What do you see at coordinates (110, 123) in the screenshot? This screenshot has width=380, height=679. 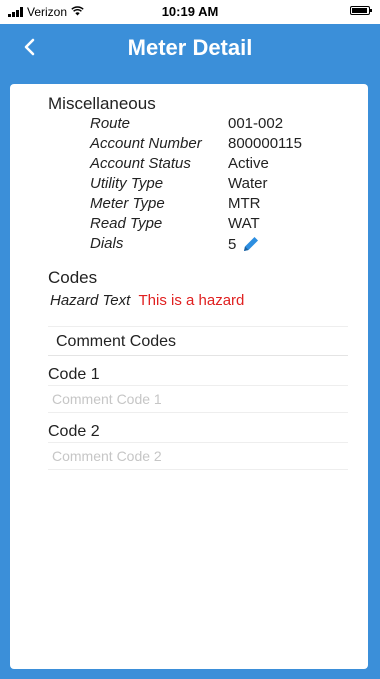 I see `detail-label: Route` at bounding box center [110, 123].